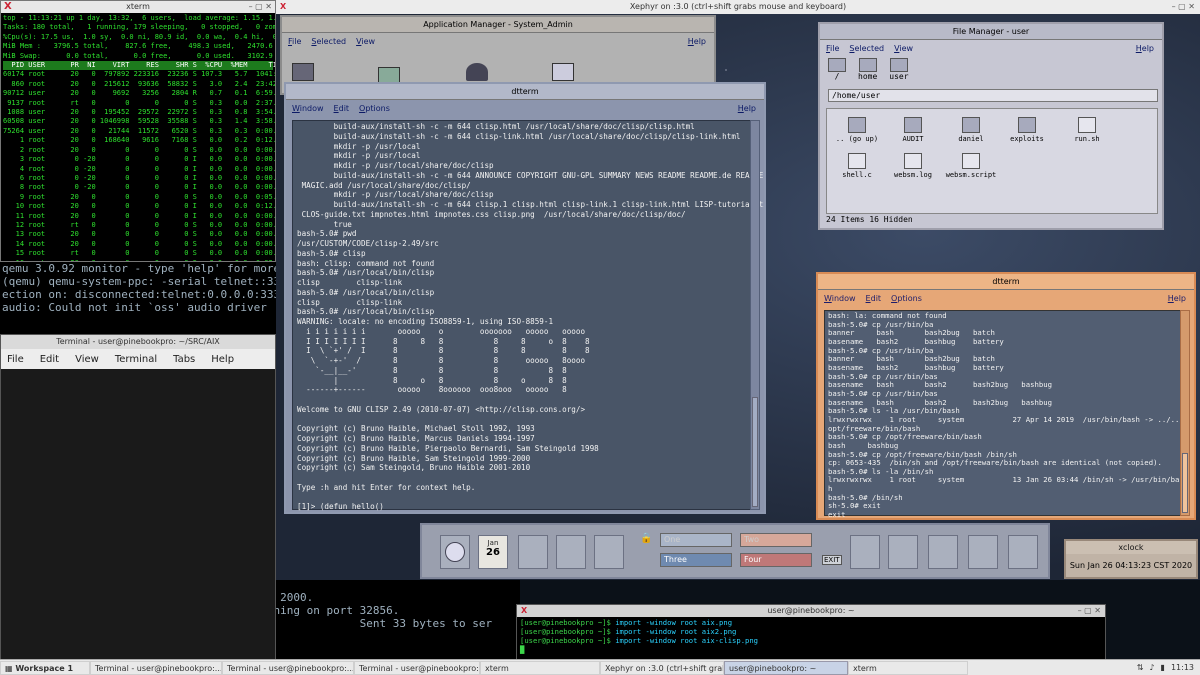  I want to click on pinebook-terminal-titlebar: X user@pinebookpro: ~ – ▢ ✕, so click(811, 611).